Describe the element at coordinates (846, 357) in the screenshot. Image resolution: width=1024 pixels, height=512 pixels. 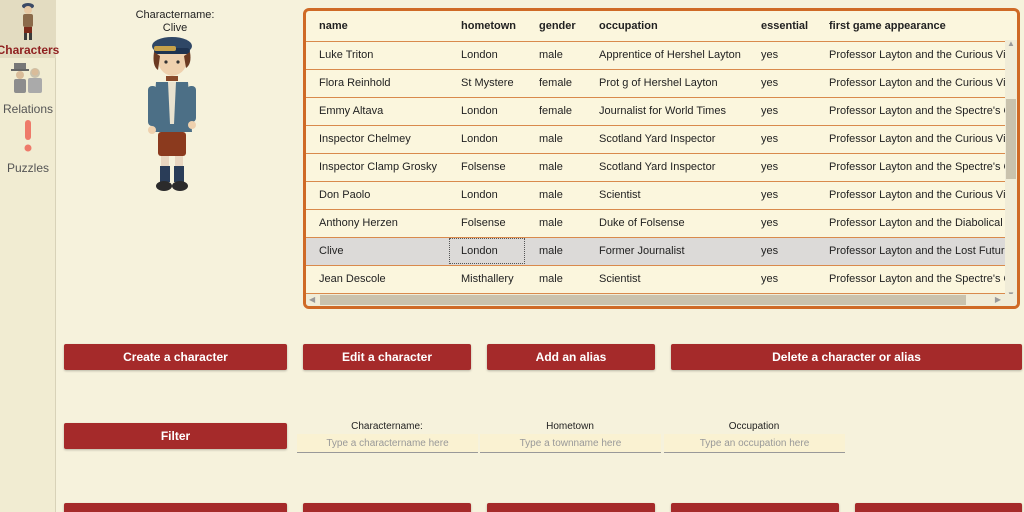
I see `delete-character-button: Delete a character or alias` at that location.